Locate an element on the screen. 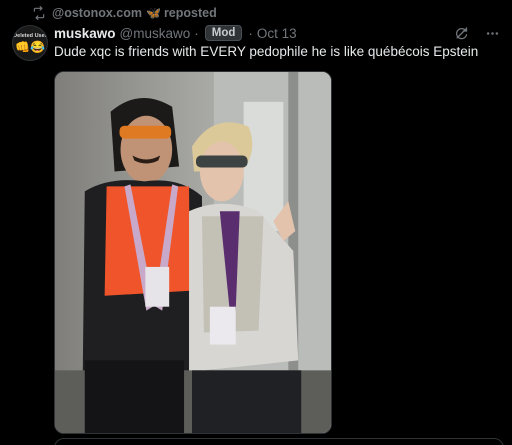 Image resolution: width=512 pixels, height=445 pixels. repost-indicator: @ostonox.com 🦋 reposted is located at coordinates (124, 13).